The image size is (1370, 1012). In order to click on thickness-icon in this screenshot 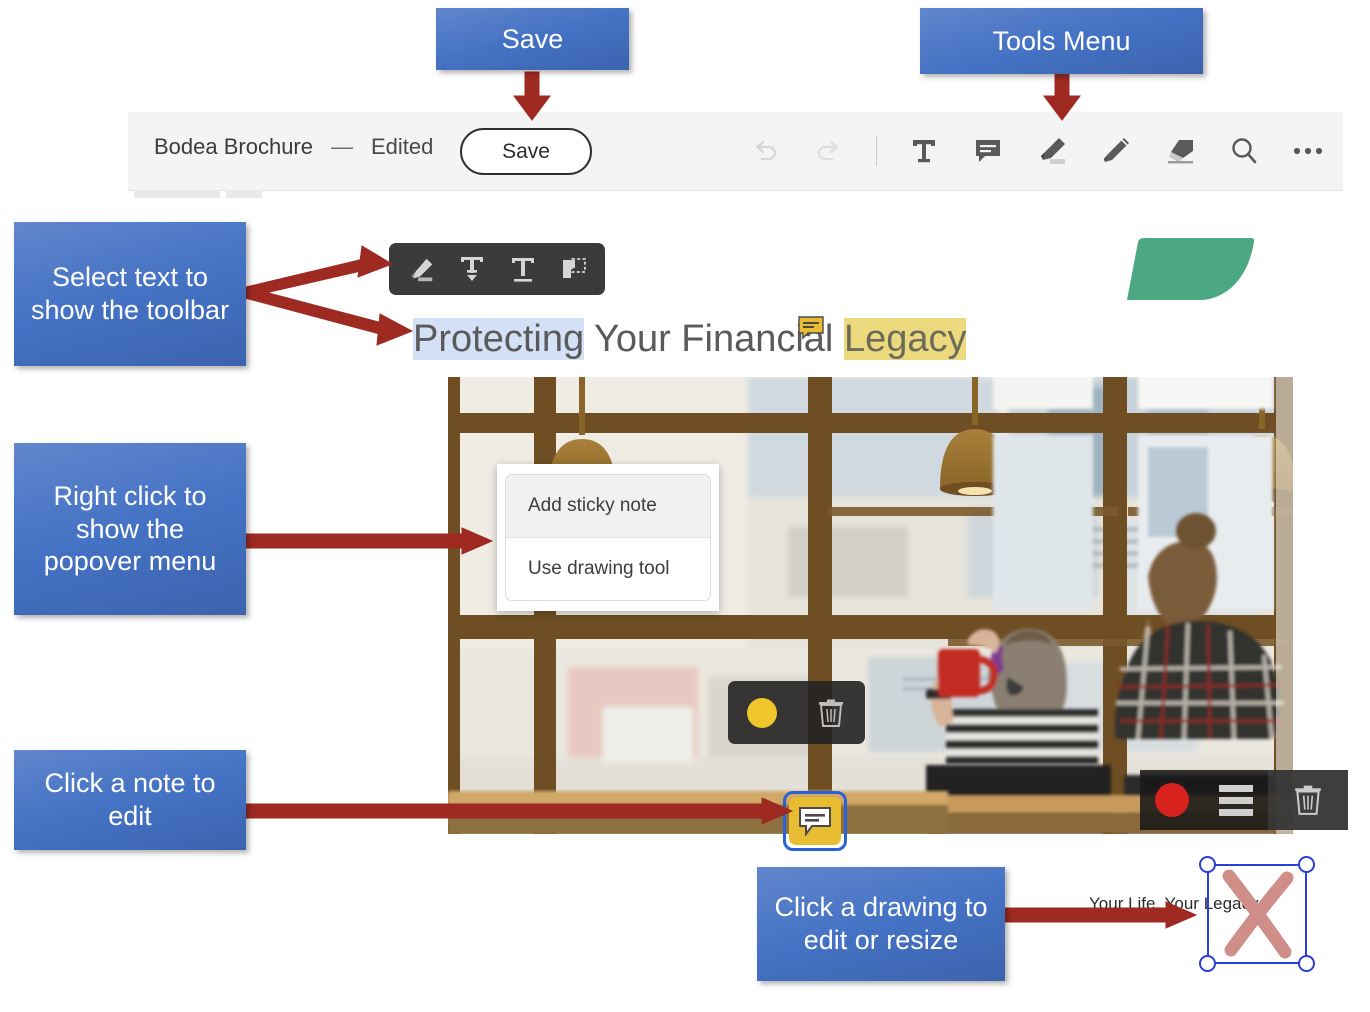, I will do `click(1236, 800)`.